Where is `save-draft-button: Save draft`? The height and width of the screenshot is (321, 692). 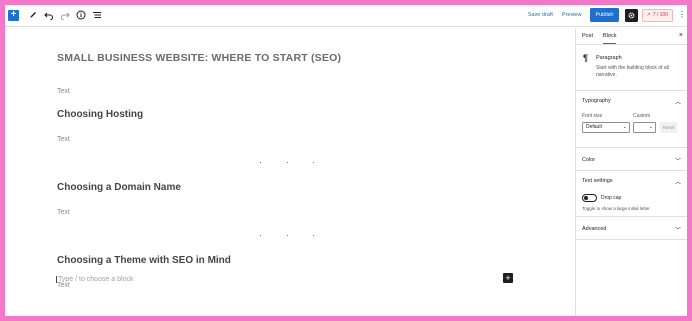 save-draft-button: Save draft is located at coordinates (540, 15).